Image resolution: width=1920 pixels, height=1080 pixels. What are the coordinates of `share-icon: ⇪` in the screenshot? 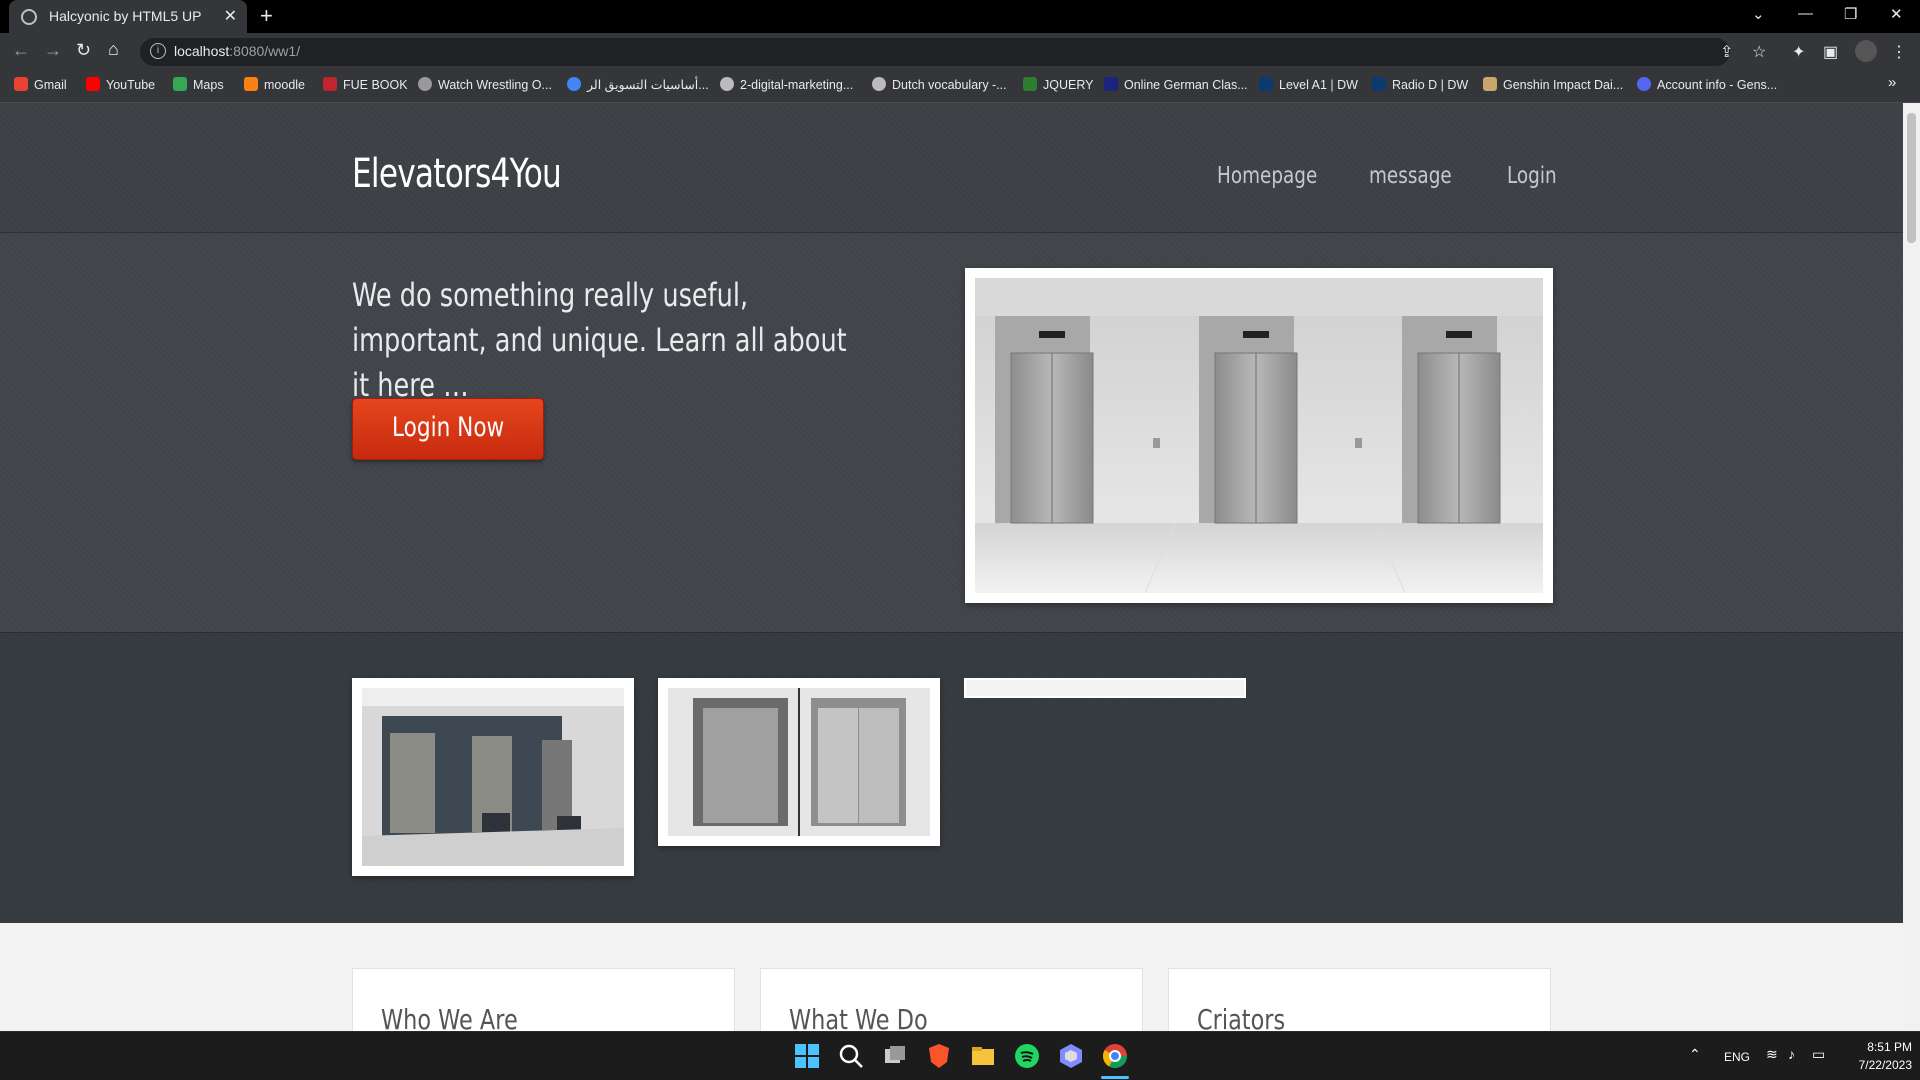 It's located at (1726, 52).